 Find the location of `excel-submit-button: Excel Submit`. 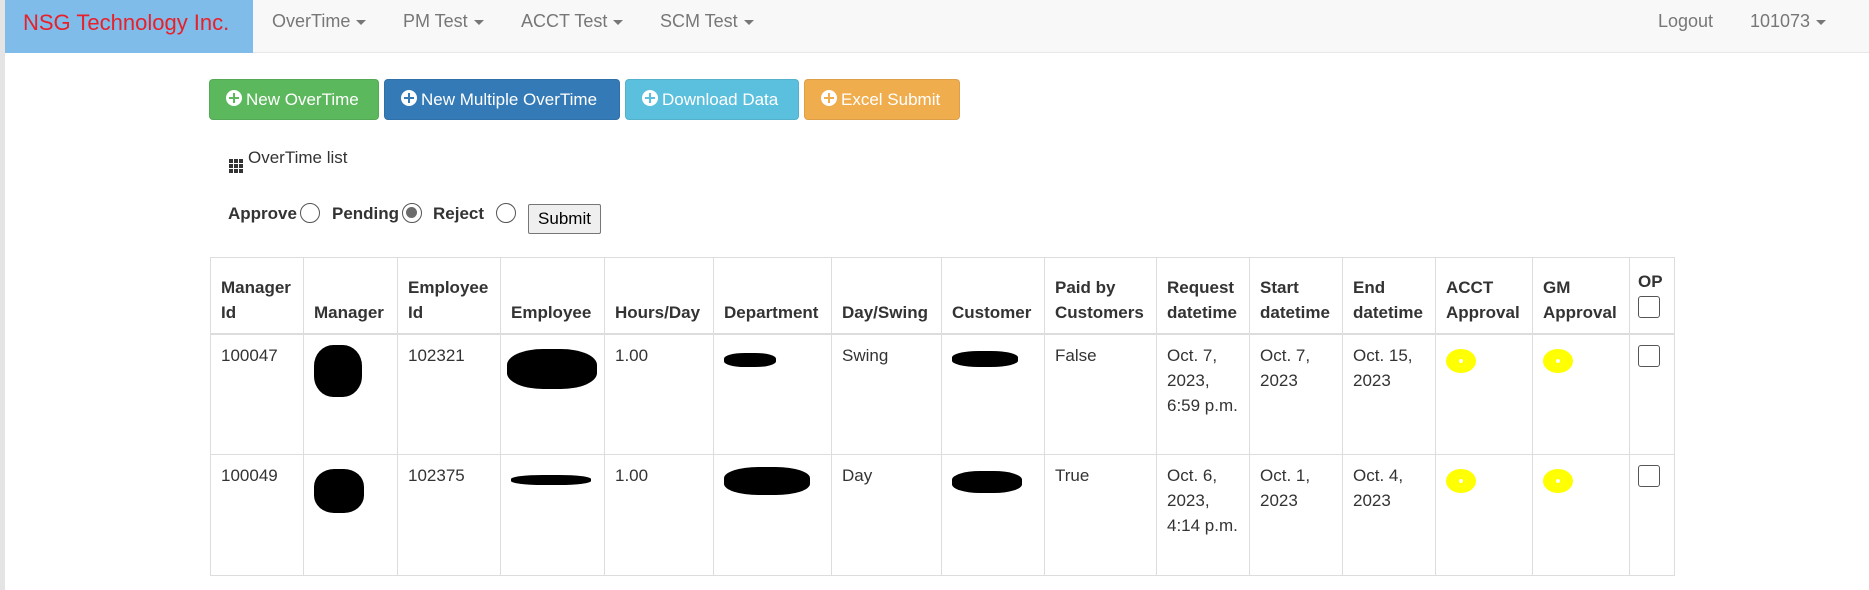

excel-submit-button: Excel Submit is located at coordinates (882, 99).